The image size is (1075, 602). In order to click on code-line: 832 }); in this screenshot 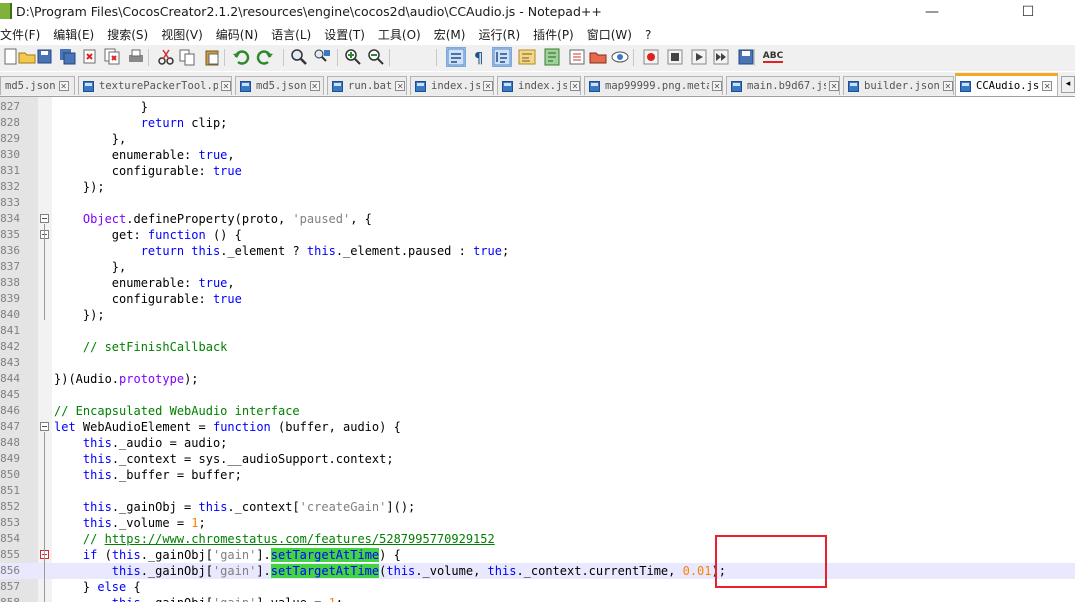, I will do `click(537, 187)`.